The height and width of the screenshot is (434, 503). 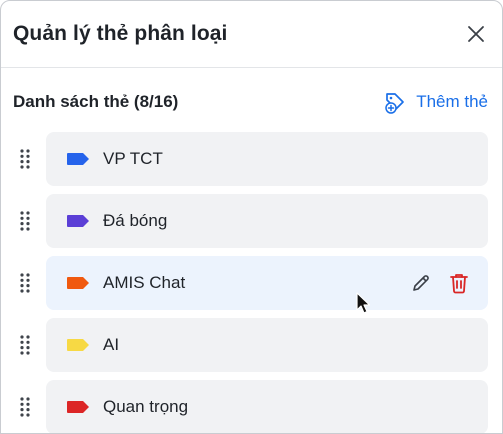 I want to click on trash-icon, so click(x=459, y=284).